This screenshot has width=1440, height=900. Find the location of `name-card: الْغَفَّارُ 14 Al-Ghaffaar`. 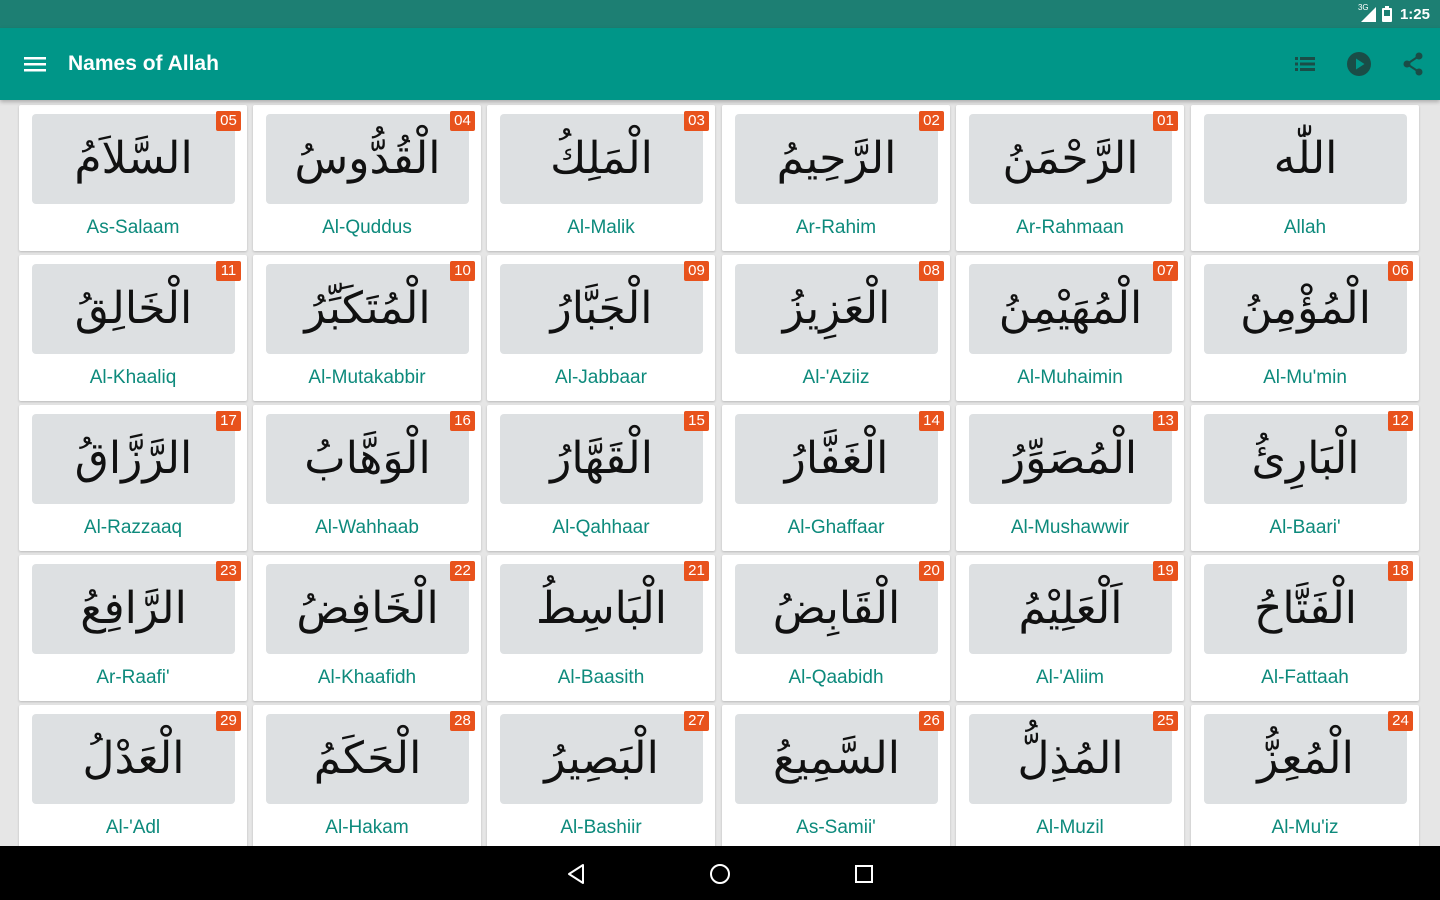

name-card: الْغَفَّارُ 14 Al-Ghaffaar is located at coordinates (836, 478).